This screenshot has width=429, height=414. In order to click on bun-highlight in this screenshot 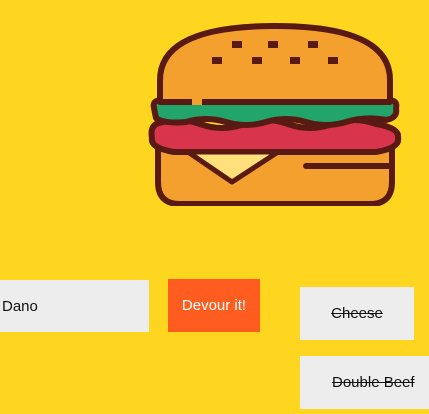, I will do `click(197, 102)`.